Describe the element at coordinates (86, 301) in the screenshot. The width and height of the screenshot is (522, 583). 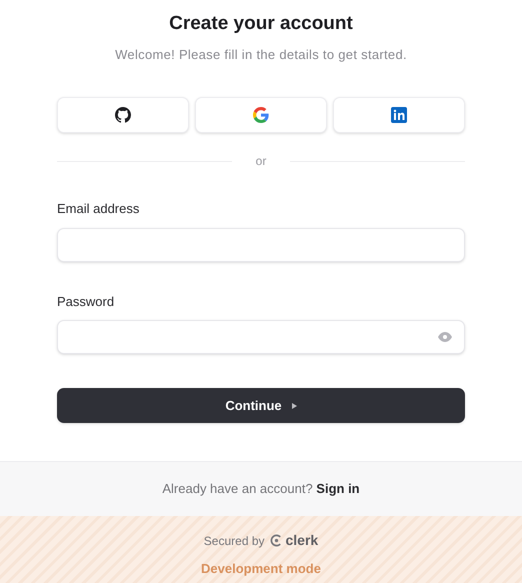
I see `field-label: Password` at that location.